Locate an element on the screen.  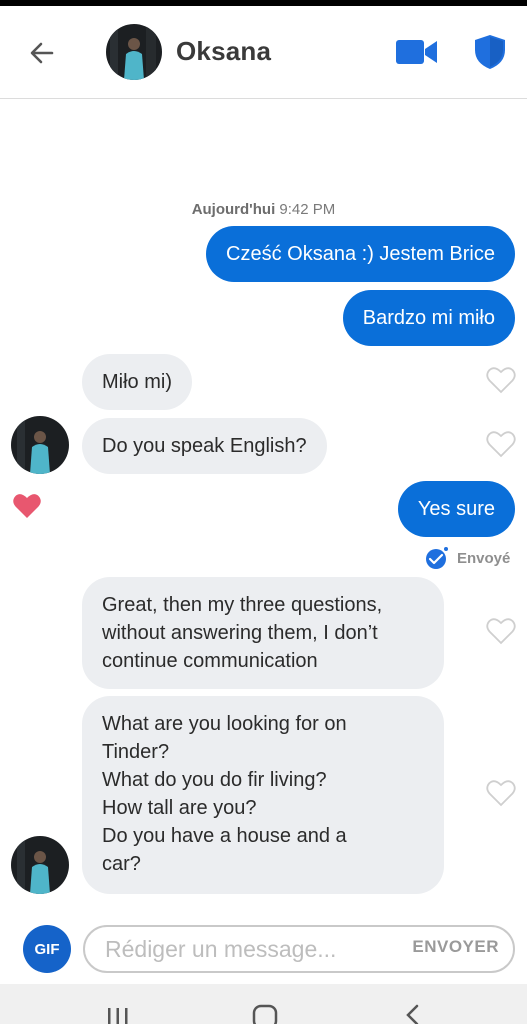
message-text: Miło mi) is located at coordinates (137, 382).